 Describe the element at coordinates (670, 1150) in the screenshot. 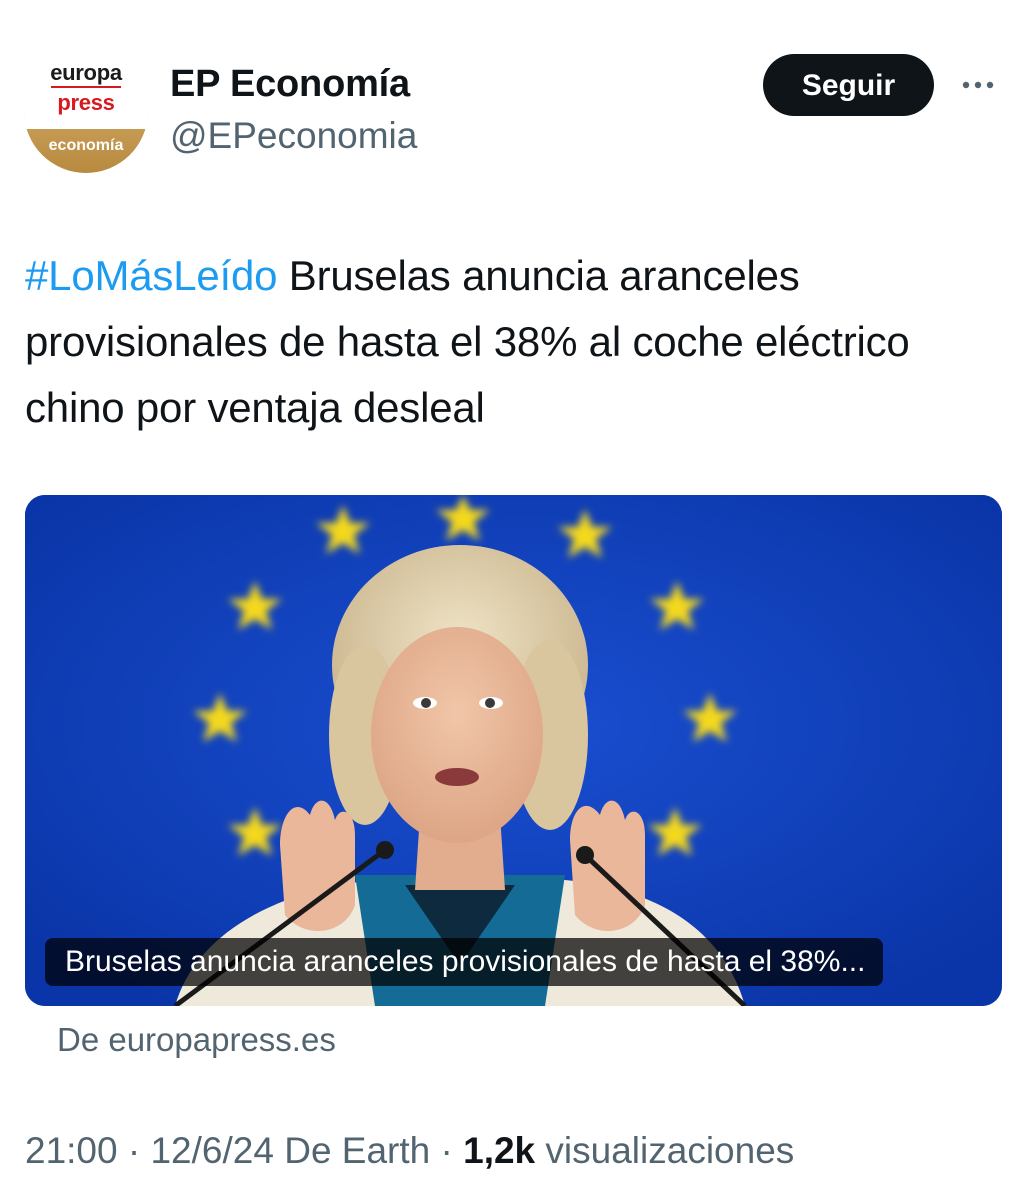

I see `views-label: visualizaciones` at that location.